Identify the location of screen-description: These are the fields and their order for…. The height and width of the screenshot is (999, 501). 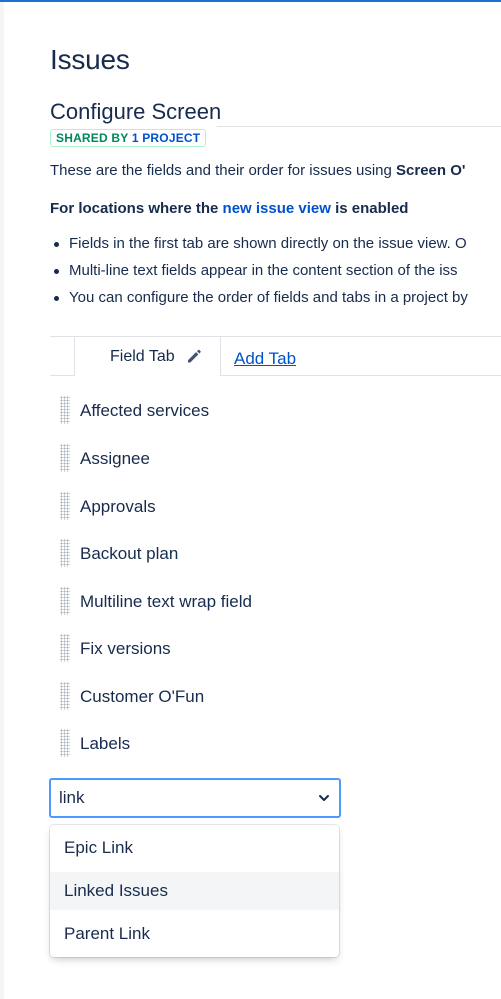
(257, 170).